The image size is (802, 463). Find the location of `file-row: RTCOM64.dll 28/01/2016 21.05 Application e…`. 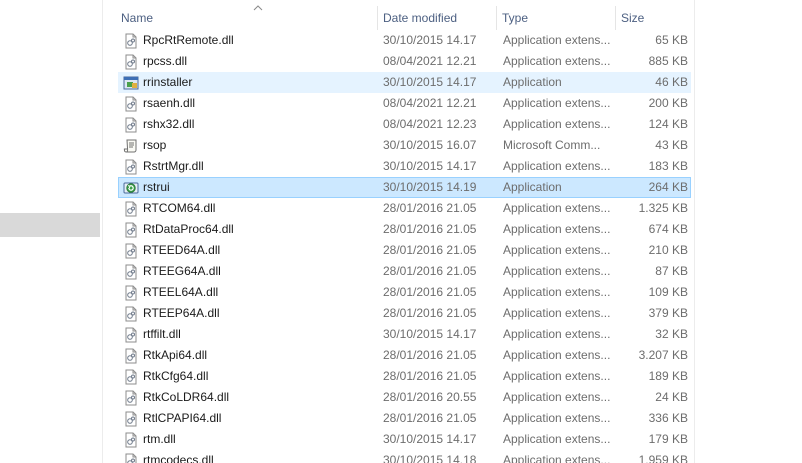

file-row: RTCOM64.dll 28/01/2016 21.05 Application e… is located at coordinates (404, 208).